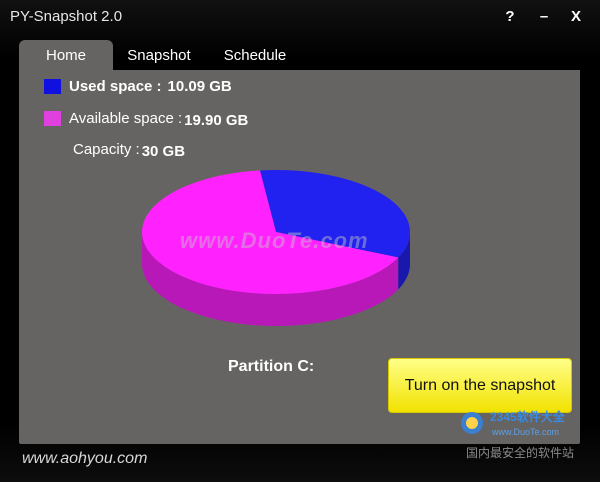 The height and width of the screenshot is (482, 600). What do you see at coordinates (66, 16) in the screenshot?
I see `window-title: PY-Snapshot 2.0` at bounding box center [66, 16].